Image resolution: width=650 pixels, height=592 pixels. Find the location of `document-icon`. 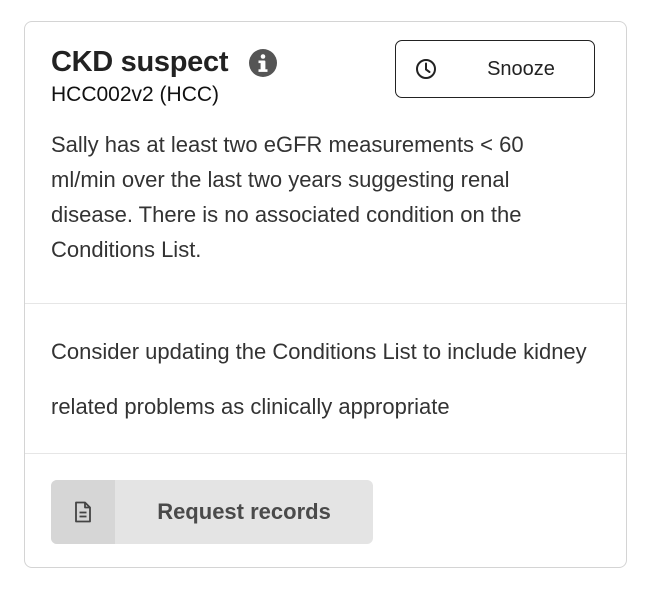

document-icon is located at coordinates (83, 512).